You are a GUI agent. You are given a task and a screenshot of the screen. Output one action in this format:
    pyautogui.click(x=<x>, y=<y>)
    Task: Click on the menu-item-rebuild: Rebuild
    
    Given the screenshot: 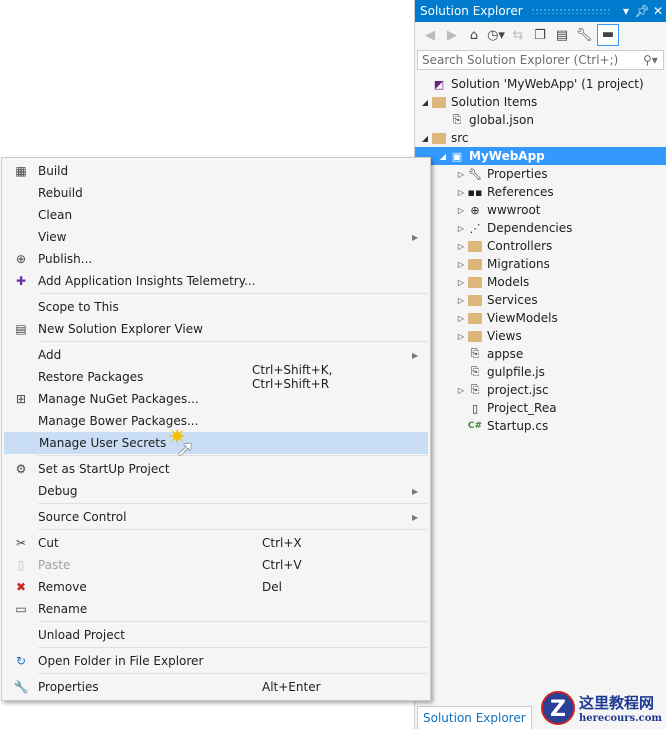 What is the action you would take?
    pyautogui.click(x=216, y=193)
    